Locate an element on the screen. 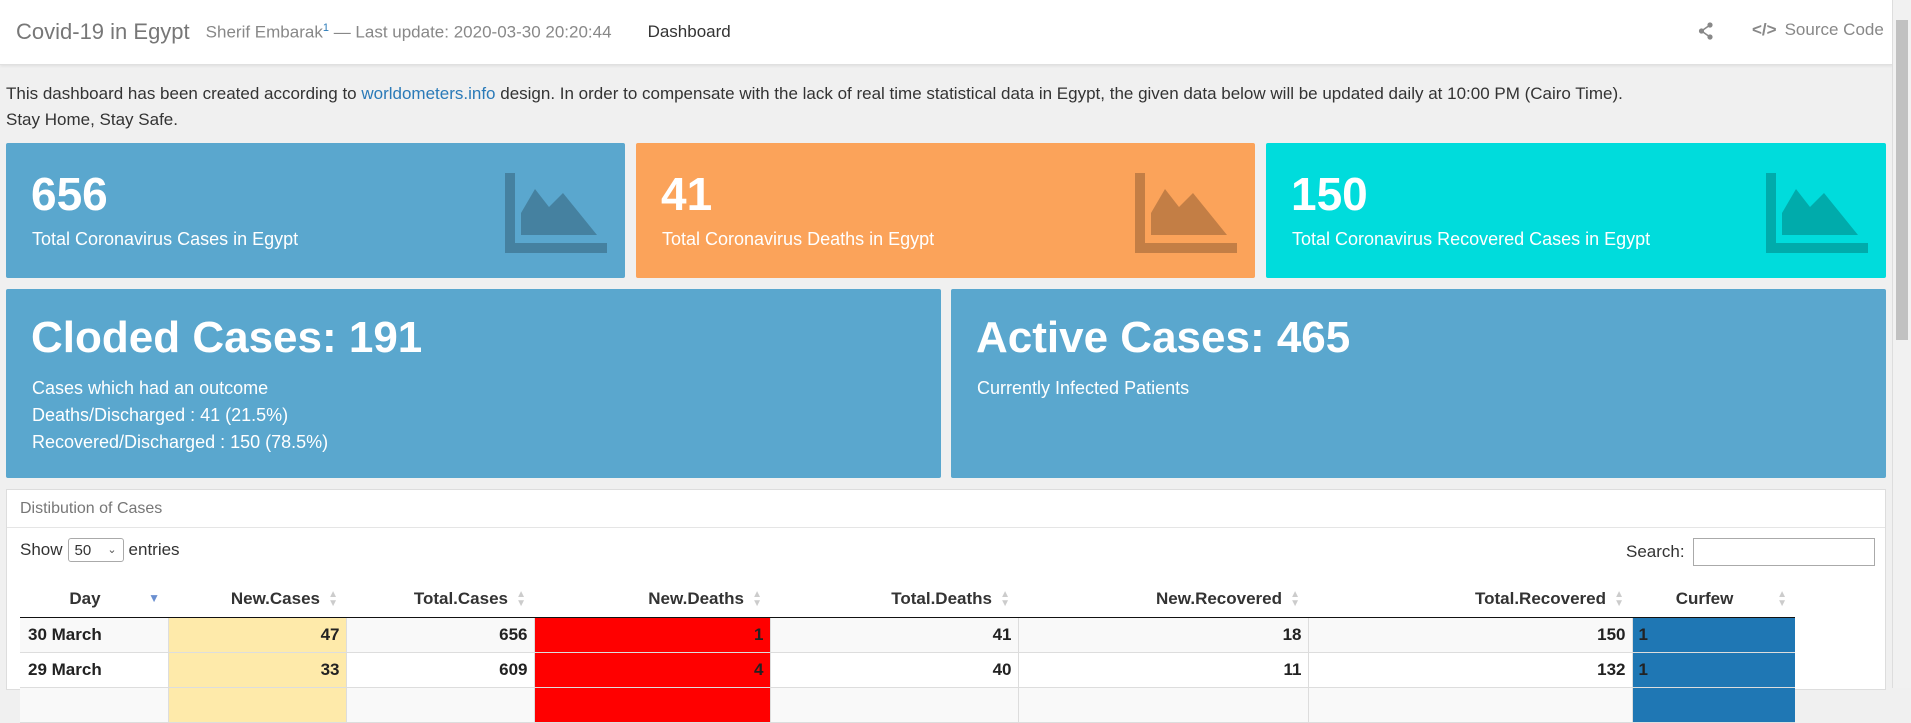 The width and height of the screenshot is (1911, 723). col-header-total-cases: Total.Cases ▲ ▼ is located at coordinates (440, 599).